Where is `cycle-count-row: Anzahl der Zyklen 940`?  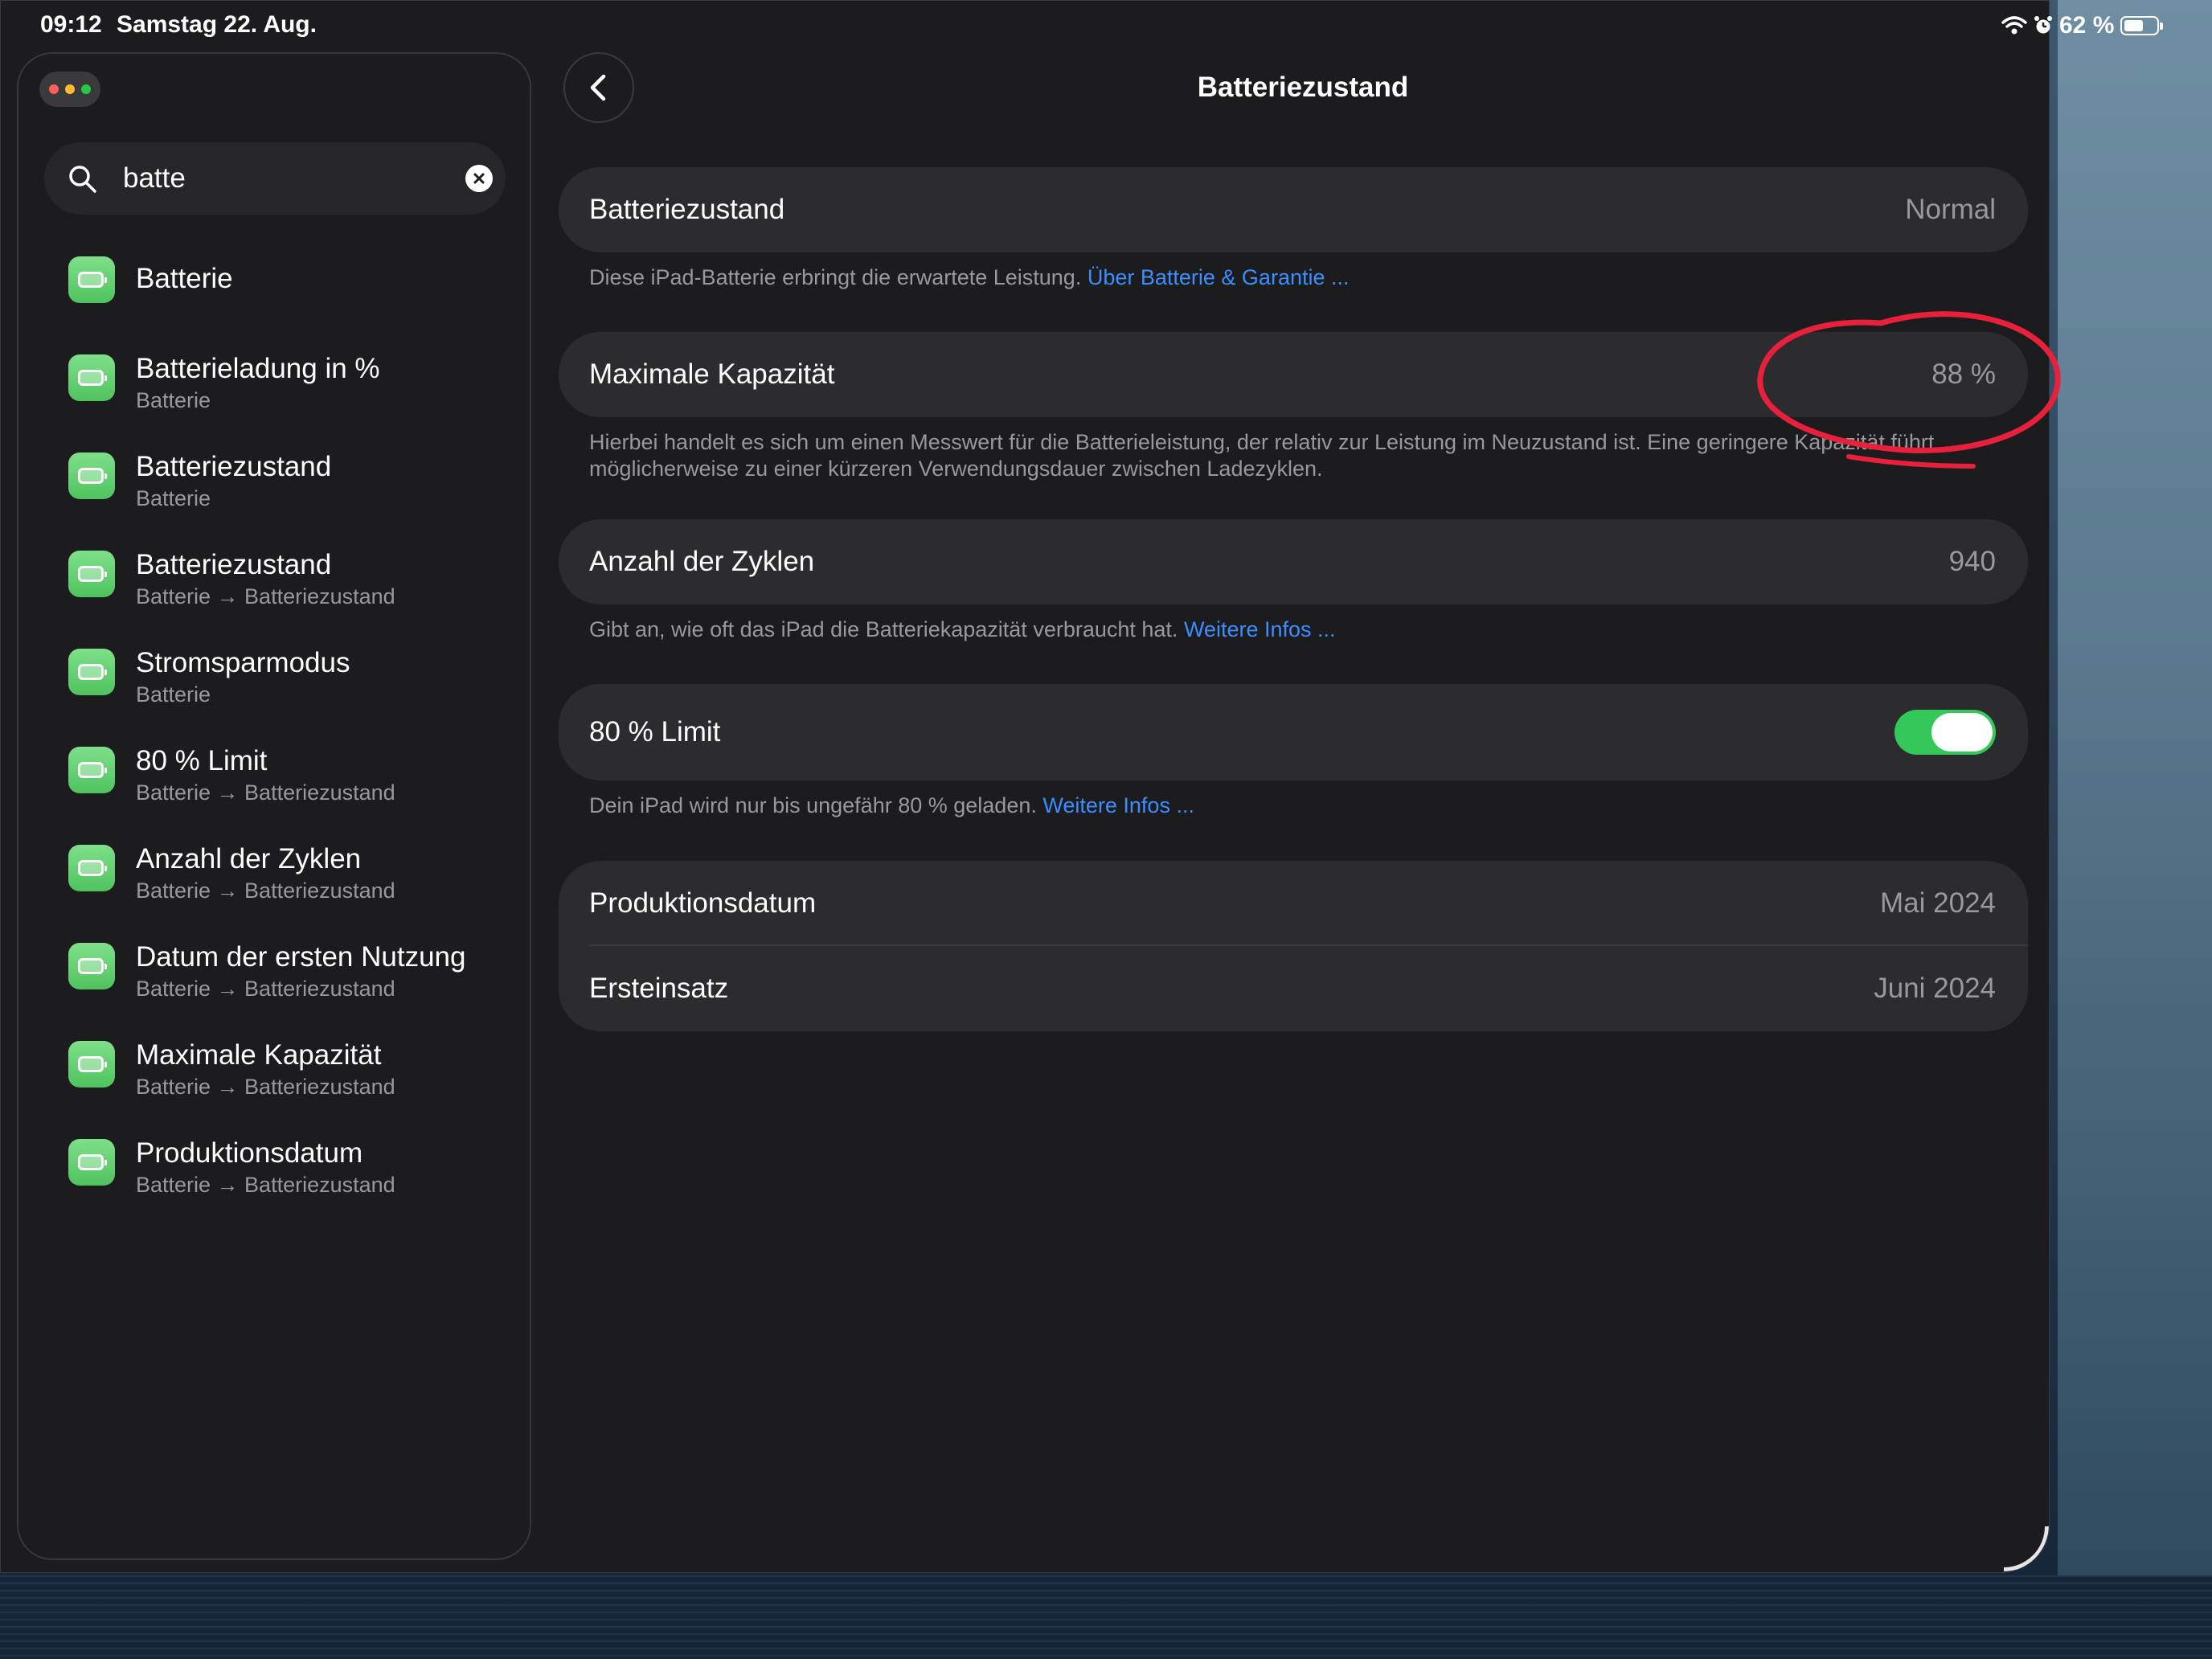 cycle-count-row: Anzahl der Zyklen 940 is located at coordinates (1293, 561).